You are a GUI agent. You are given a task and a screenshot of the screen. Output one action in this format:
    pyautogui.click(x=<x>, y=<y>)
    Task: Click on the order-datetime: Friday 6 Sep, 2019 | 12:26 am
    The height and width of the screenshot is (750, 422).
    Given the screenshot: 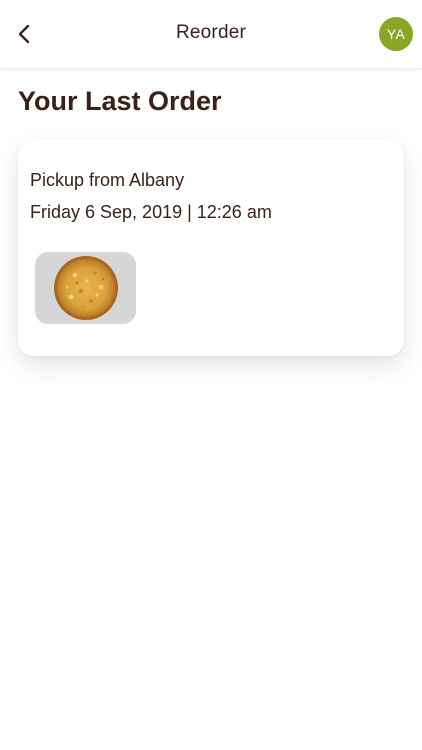 What is the action you would take?
    pyautogui.click(x=151, y=212)
    